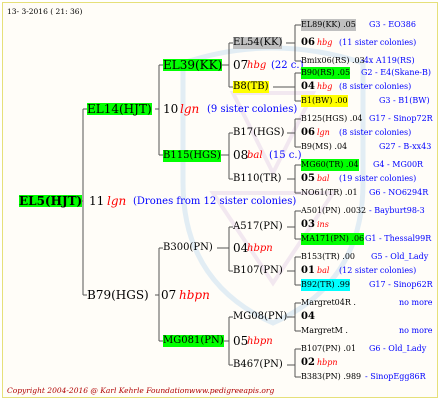  What do you see at coordinates (308, 316) in the screenshot?
I see `gen5-d1-num: 04` at bounding box center [308, 316].